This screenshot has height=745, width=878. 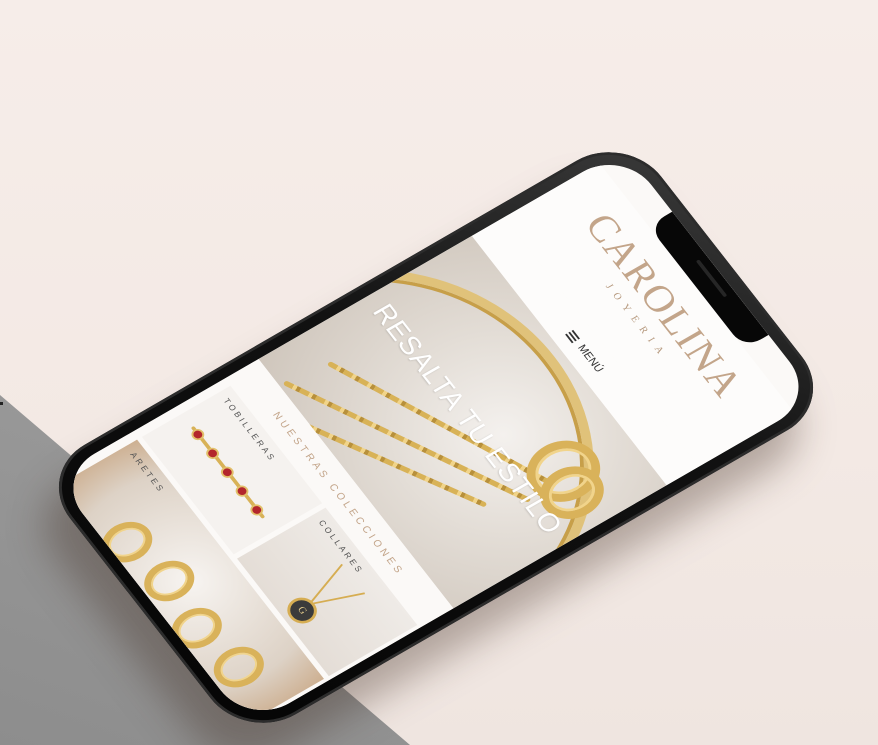 I want to click on menu-label: MENÚ, so click(x=591, y=358).